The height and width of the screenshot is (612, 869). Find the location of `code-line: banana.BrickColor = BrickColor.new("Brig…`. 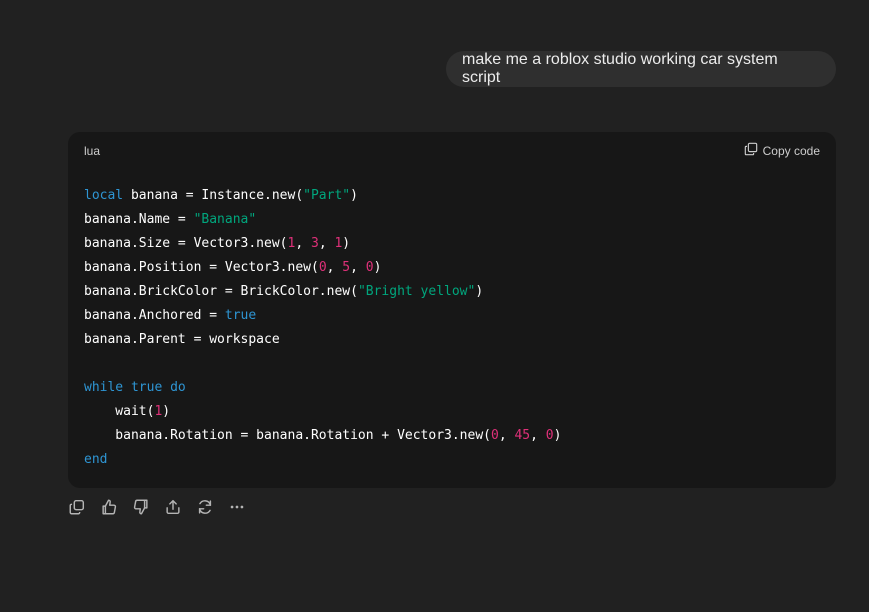

code-line: banana.BrickColor = BrickColor.new("Brig… is located at coordinates (322, 292).